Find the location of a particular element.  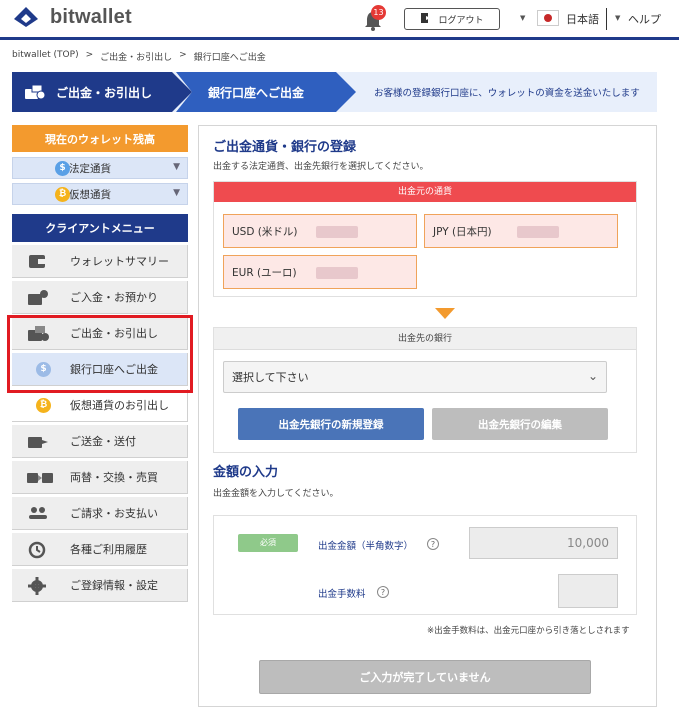

flag-icon is located at coordinates (548, 18).